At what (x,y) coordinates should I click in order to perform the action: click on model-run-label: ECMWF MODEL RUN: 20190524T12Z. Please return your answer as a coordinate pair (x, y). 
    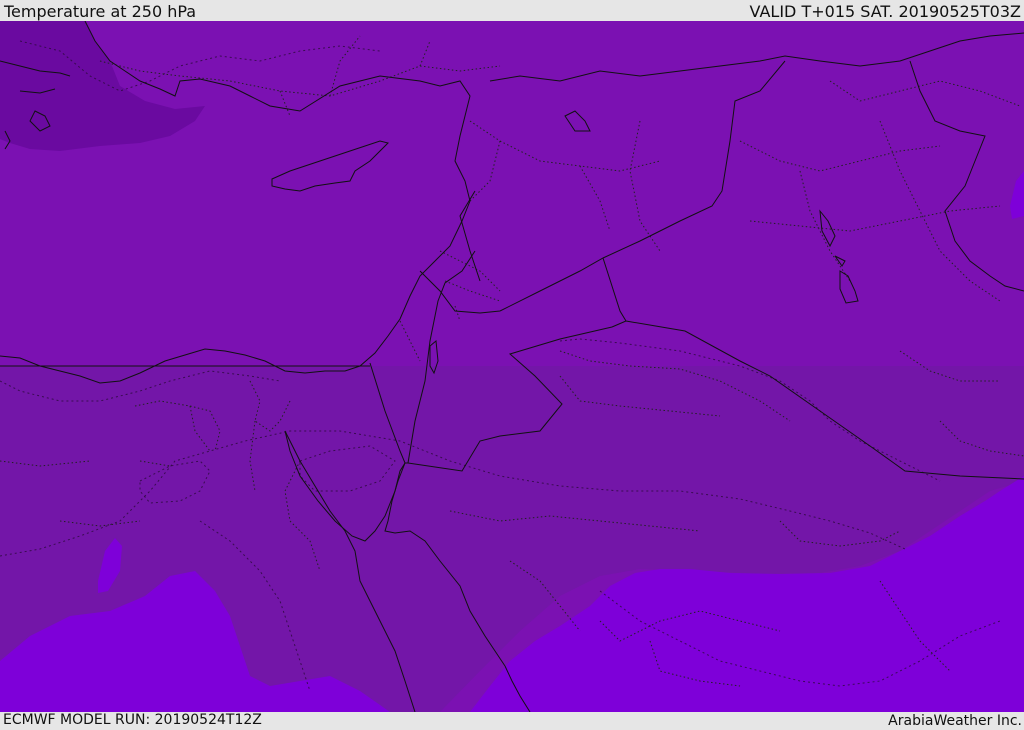
    Looking at the image, I should click on (132, 720).